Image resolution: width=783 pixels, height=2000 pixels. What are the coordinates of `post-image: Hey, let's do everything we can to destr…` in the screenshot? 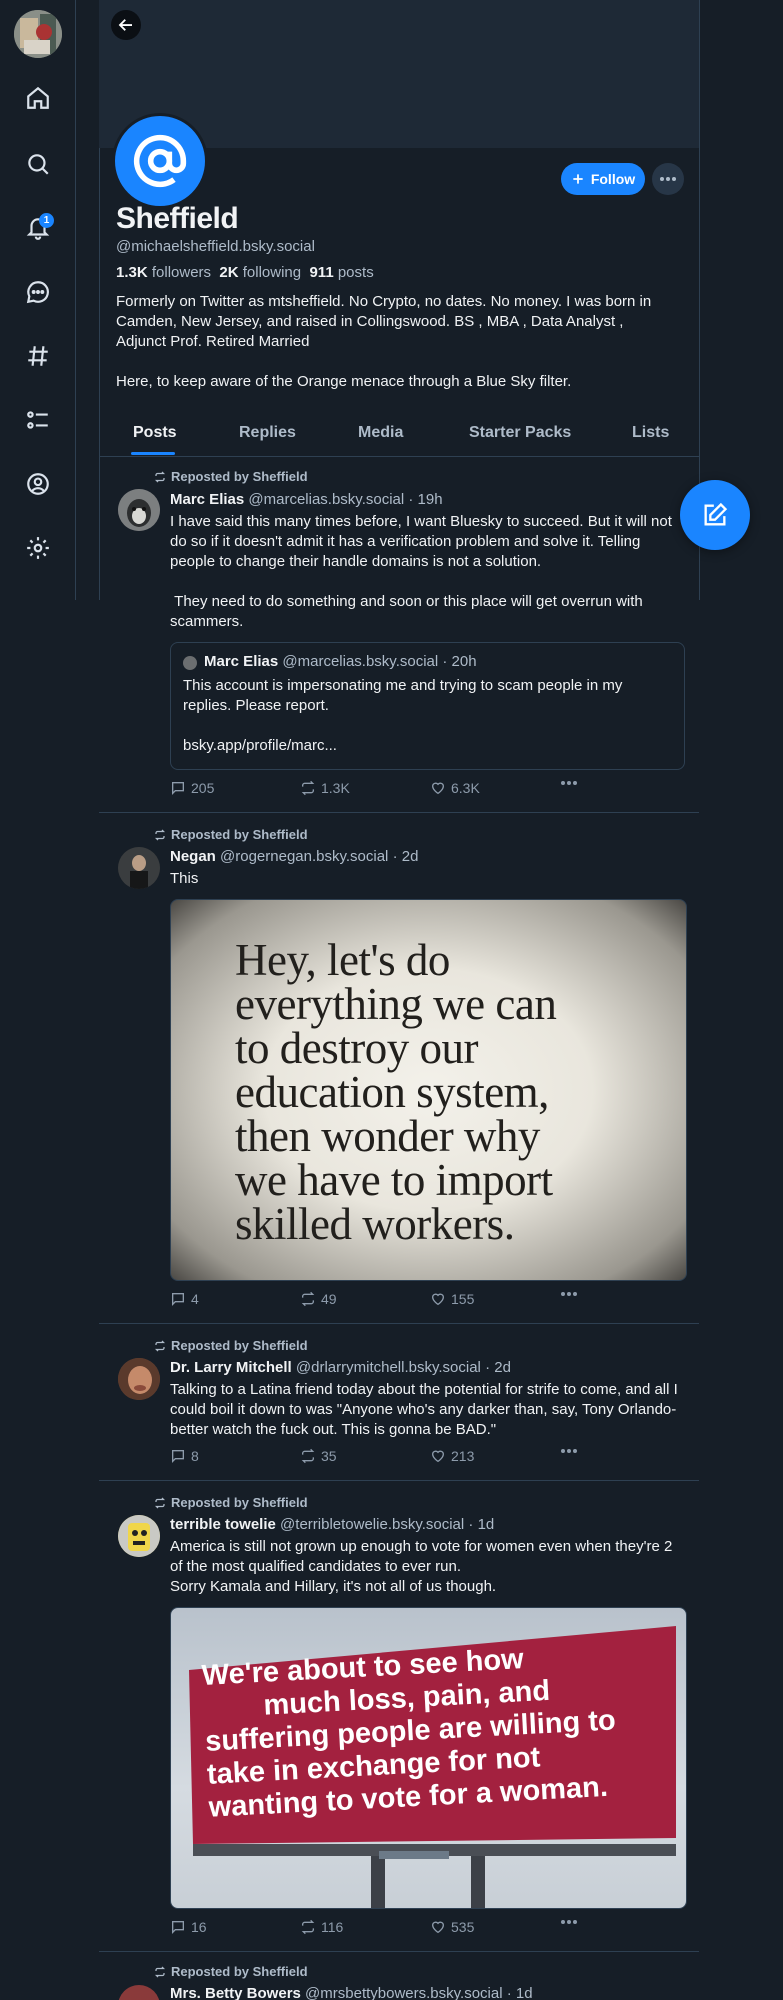 It's located at (428, 1090).